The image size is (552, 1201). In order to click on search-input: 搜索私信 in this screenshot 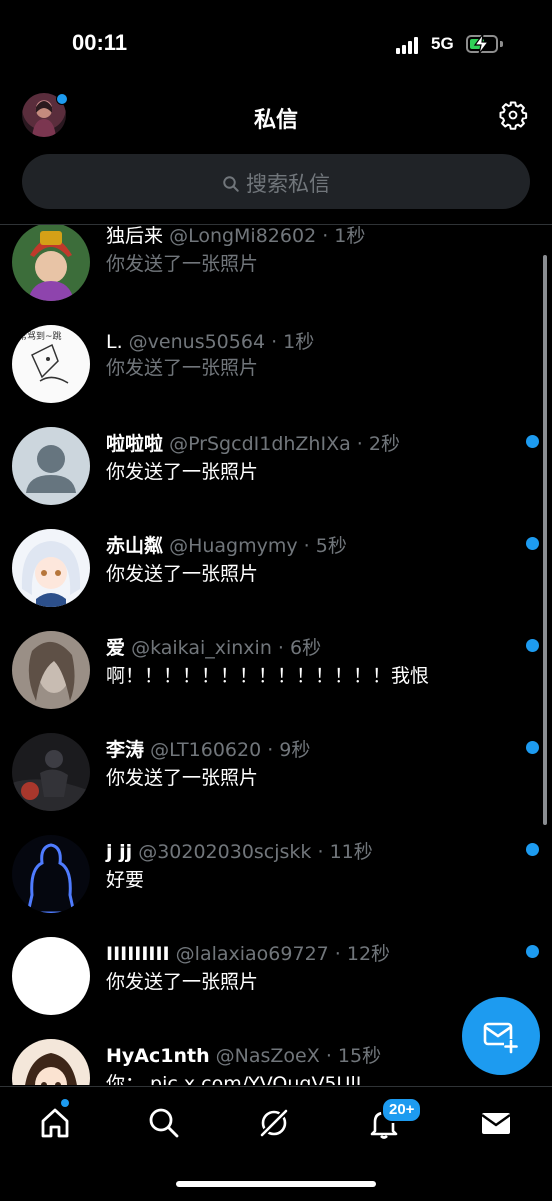, I will do `click(276, 181)`.